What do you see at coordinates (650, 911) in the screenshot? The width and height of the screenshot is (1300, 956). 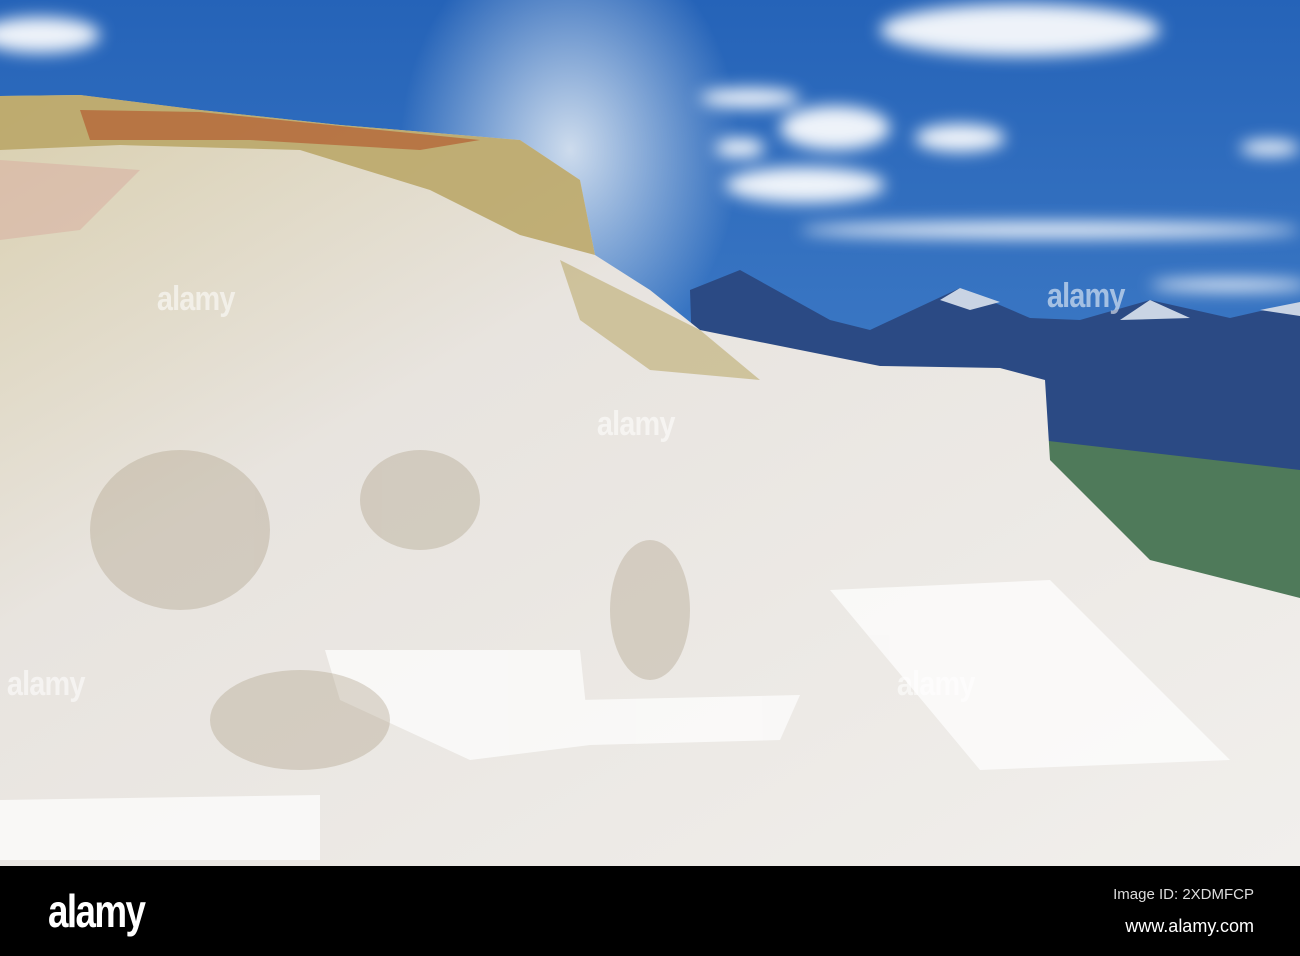 I see `footer-bar: alamy Image ID: 2XDMFCP www.alamy.com` at bounding box center [650, 911].